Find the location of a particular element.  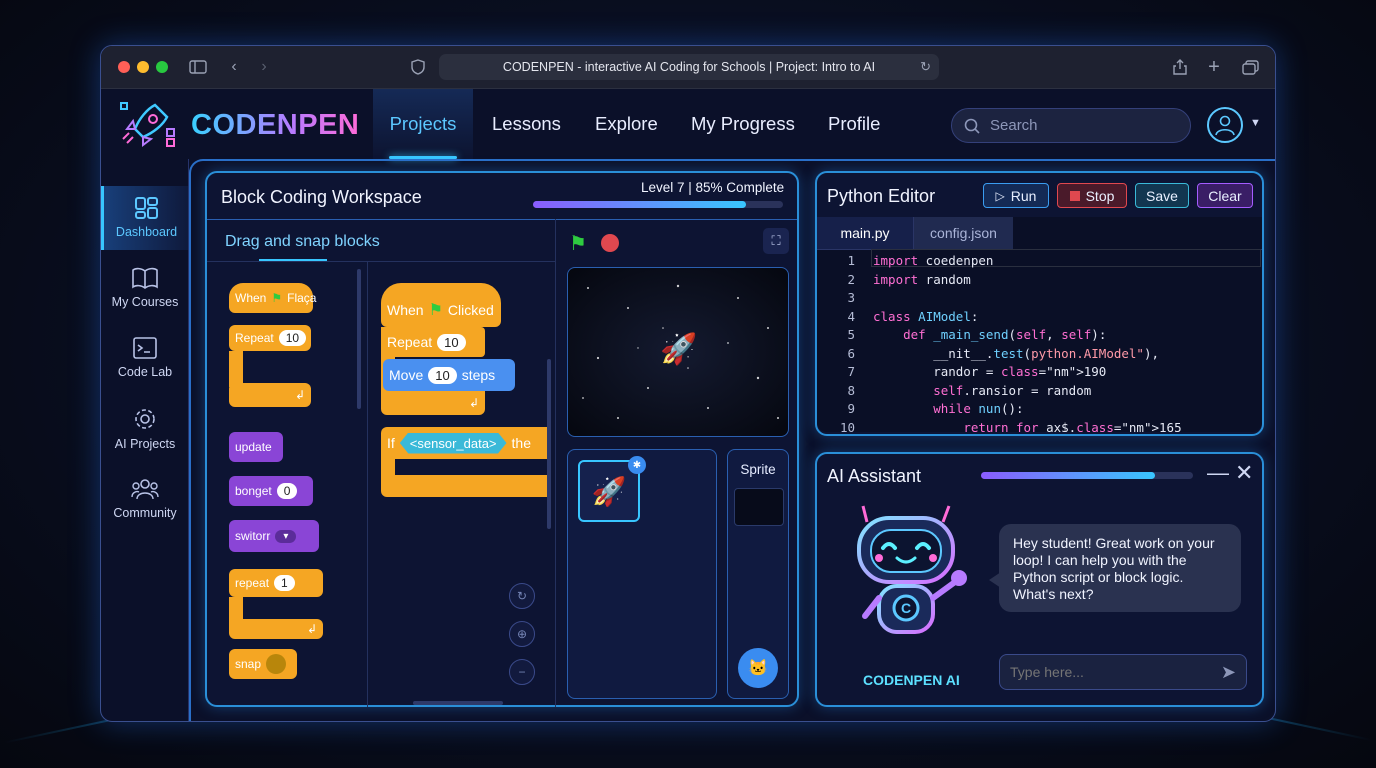

level-progress-fill is located at coordinates (639, 204).